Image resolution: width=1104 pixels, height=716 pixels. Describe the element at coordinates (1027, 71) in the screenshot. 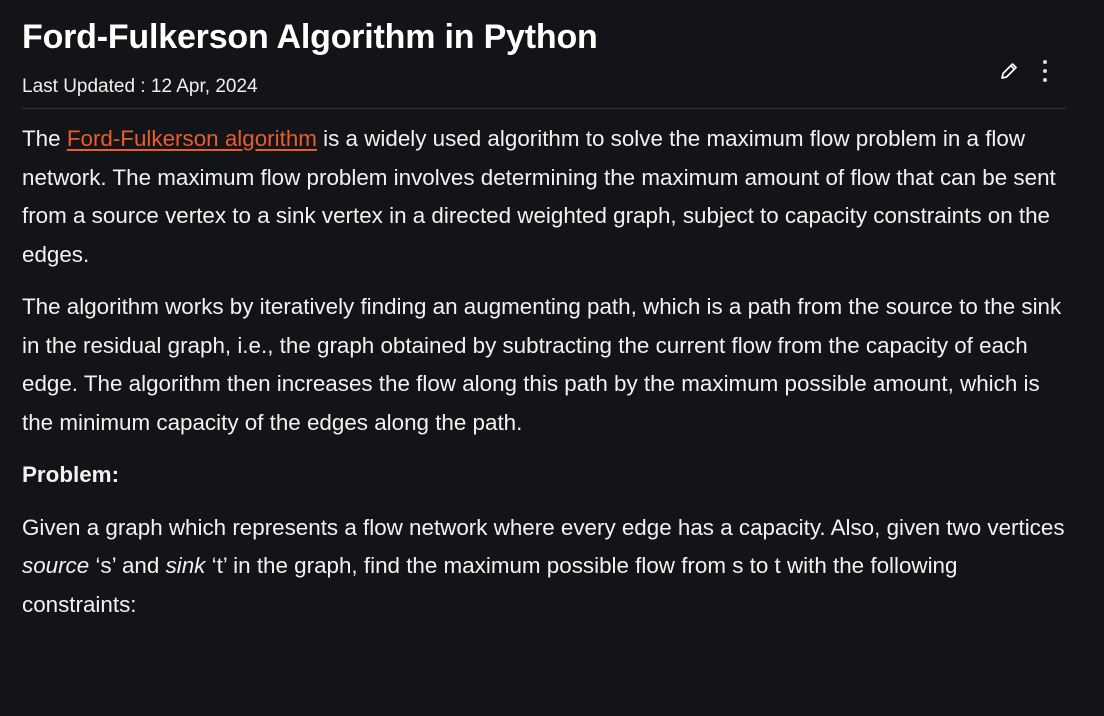

I see `article-actions` at that location.